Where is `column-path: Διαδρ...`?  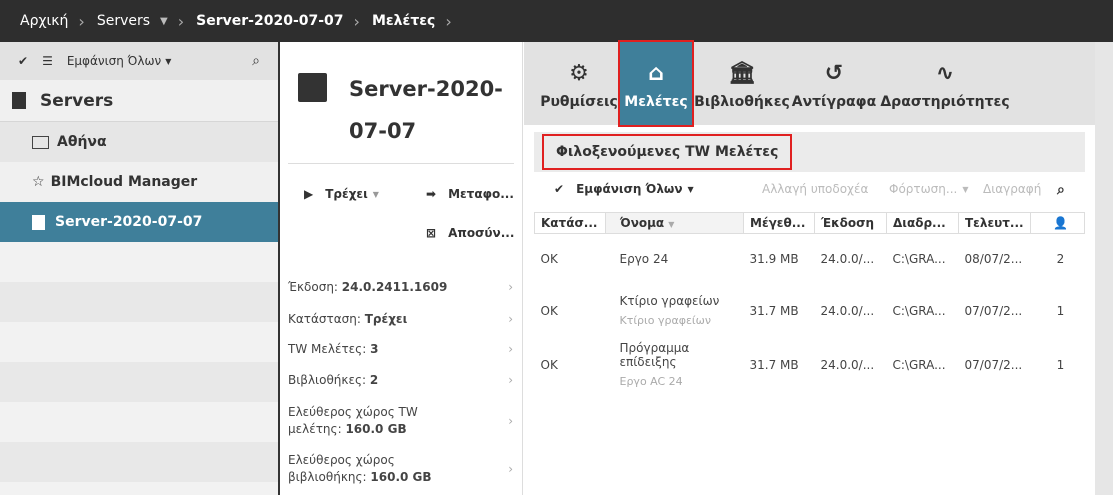
column-path: Διαδρ... is located at coordinates (922, 223).